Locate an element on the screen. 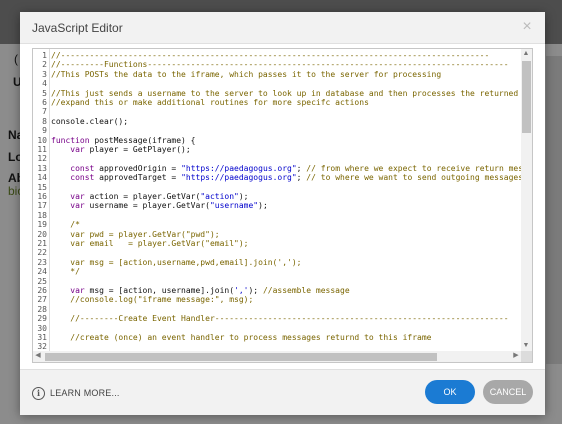 The image size is (562, 424). line-number: 7 is located at coordinates (44, 112).